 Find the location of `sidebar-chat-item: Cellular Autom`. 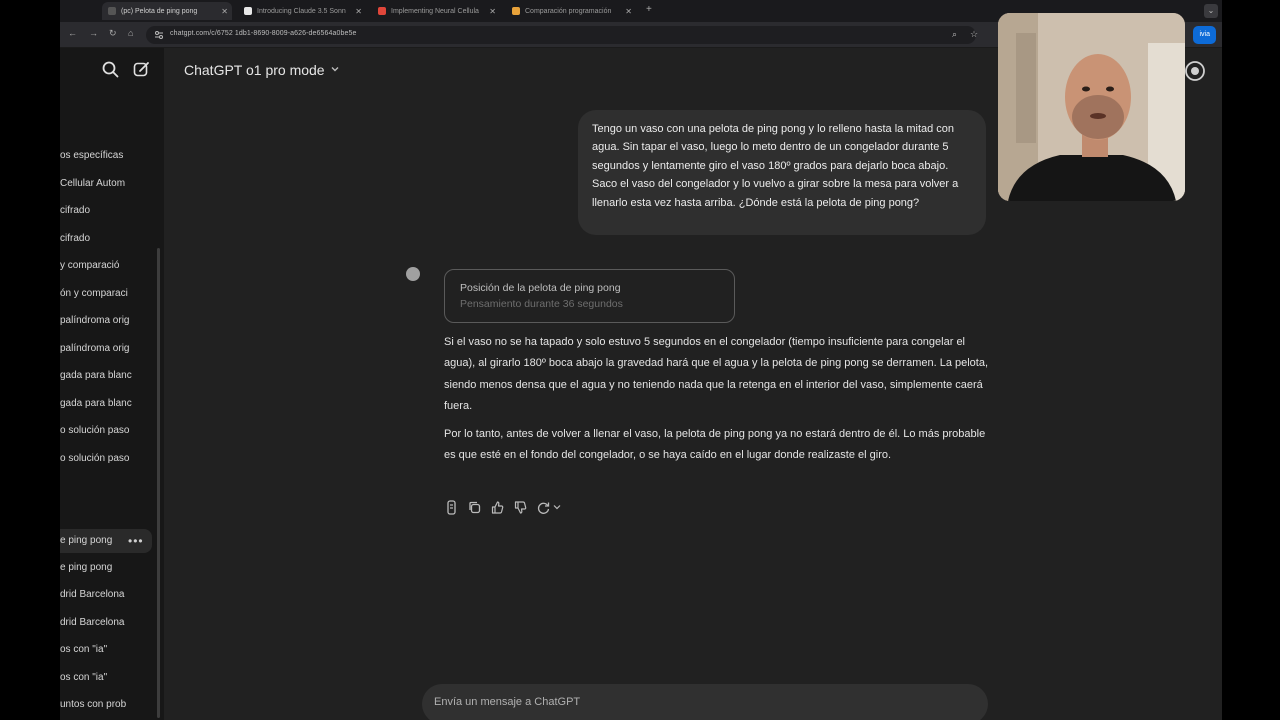

sidebar-chat-item: Cellular Autom is located at coordinates (108, 184).